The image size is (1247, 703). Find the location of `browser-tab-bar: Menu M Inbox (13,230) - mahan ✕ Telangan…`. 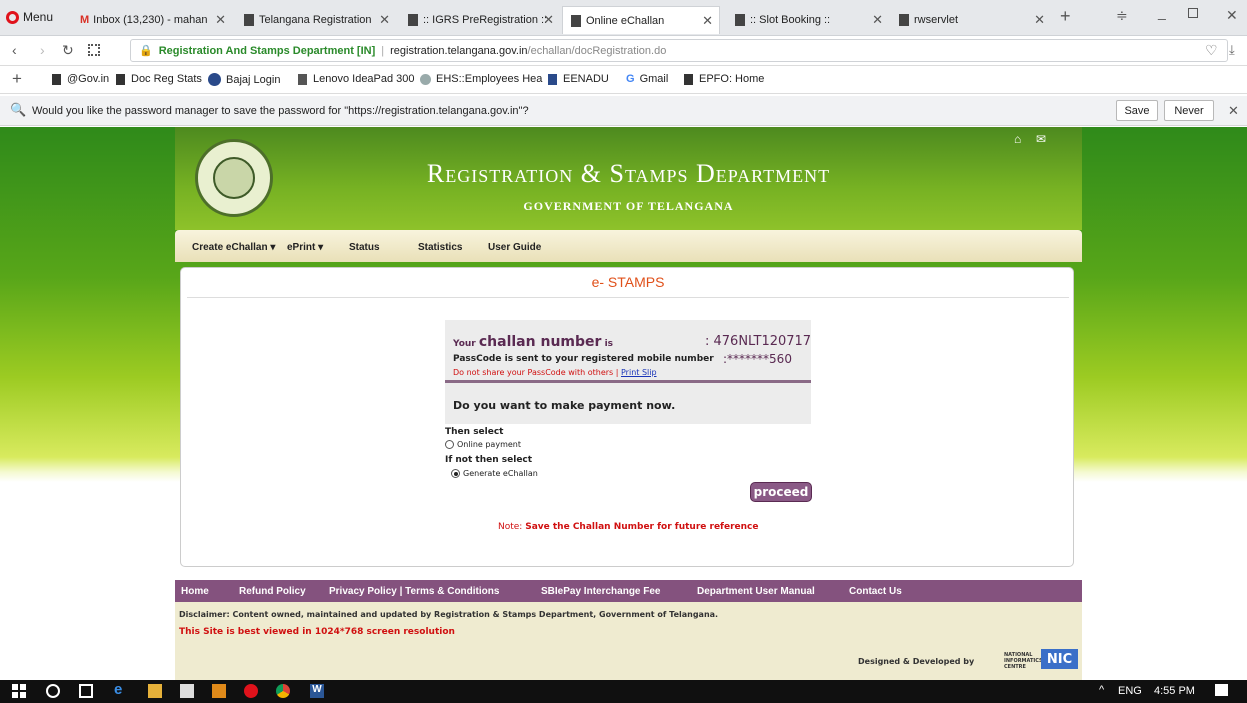

browser-tab-bar: Menu M Inbox (13,230) - mahan ✕ Telangan… is located at coordinates (623, 18).